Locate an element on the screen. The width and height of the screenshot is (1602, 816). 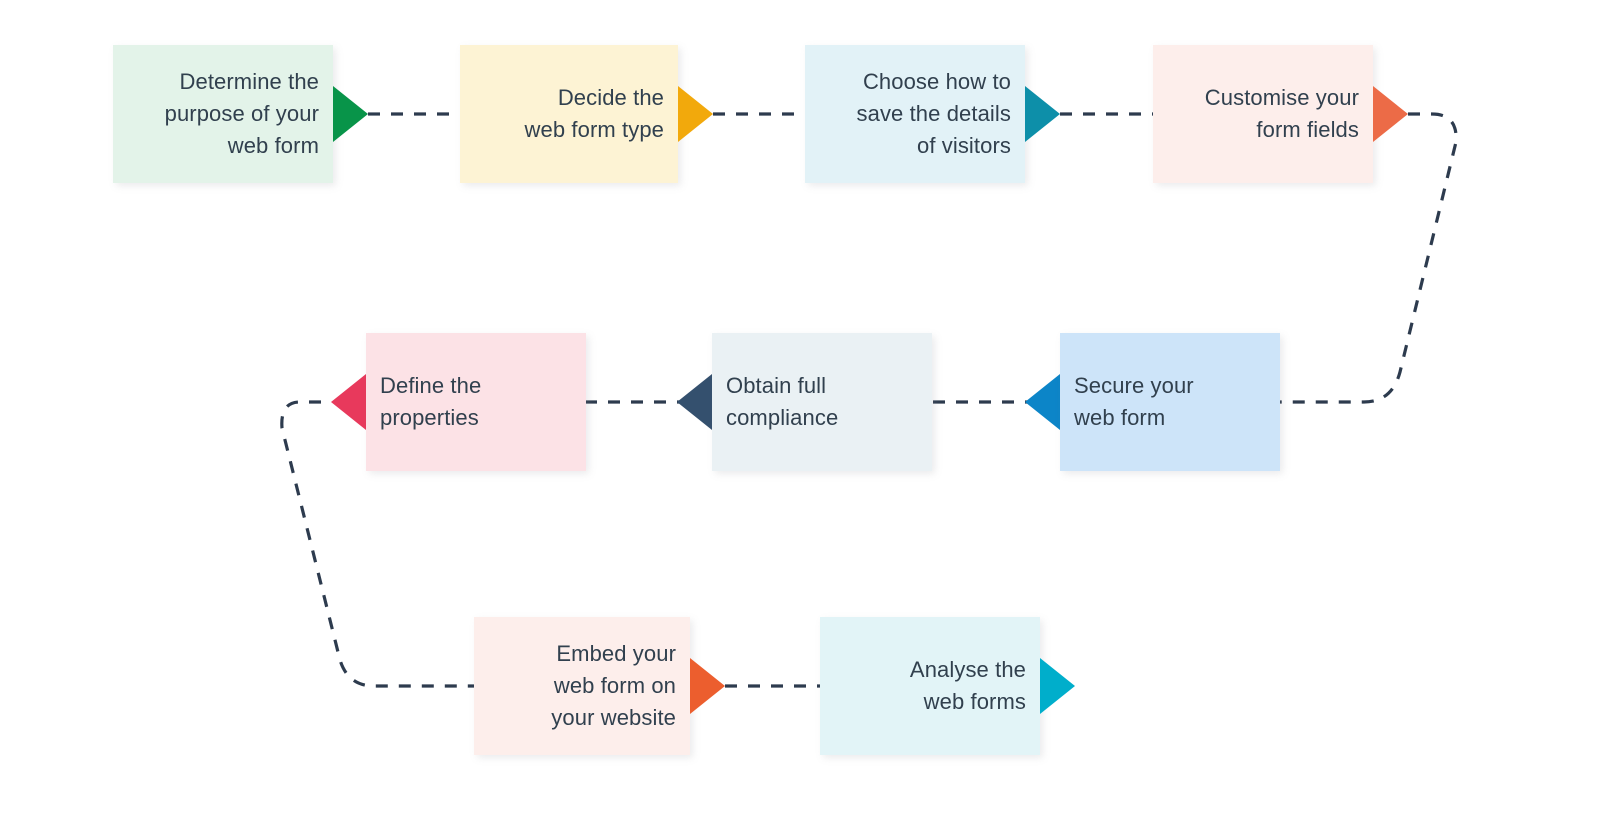
node-label-analyse-web-forms: Analyse the web forms is located at coordinates (967, 685).